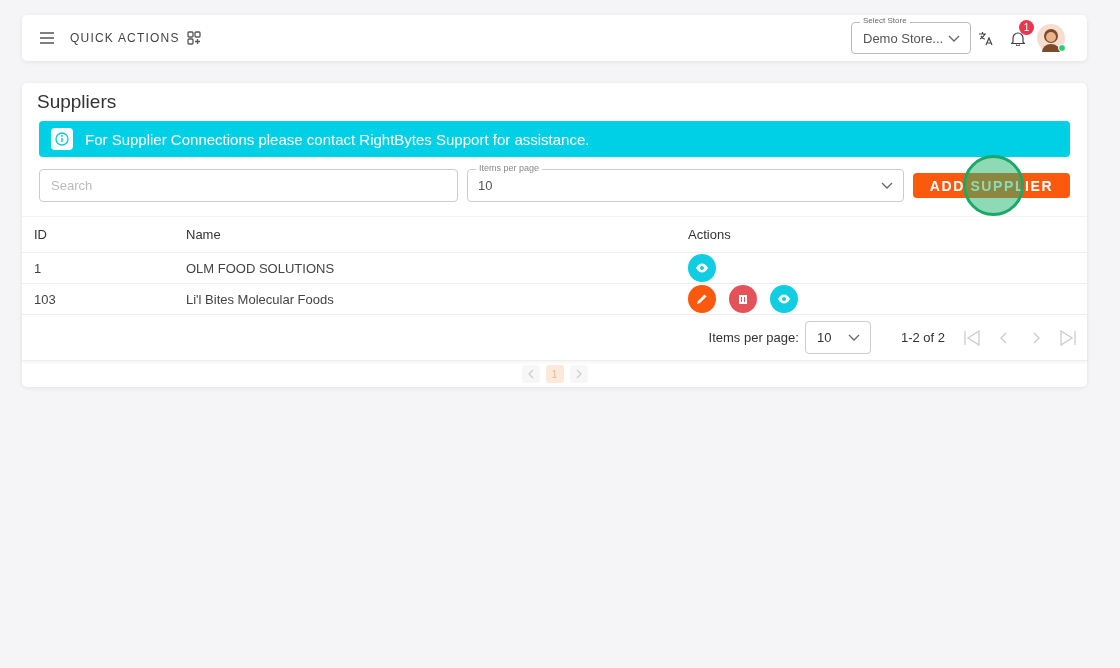 Image resolution: width=1120 pixels, height=668 pixels. Describe the element at coordinates (436, 268) in the screenshot. I see `table-cell: OLM FOOD SOLUTIONS` at that location.